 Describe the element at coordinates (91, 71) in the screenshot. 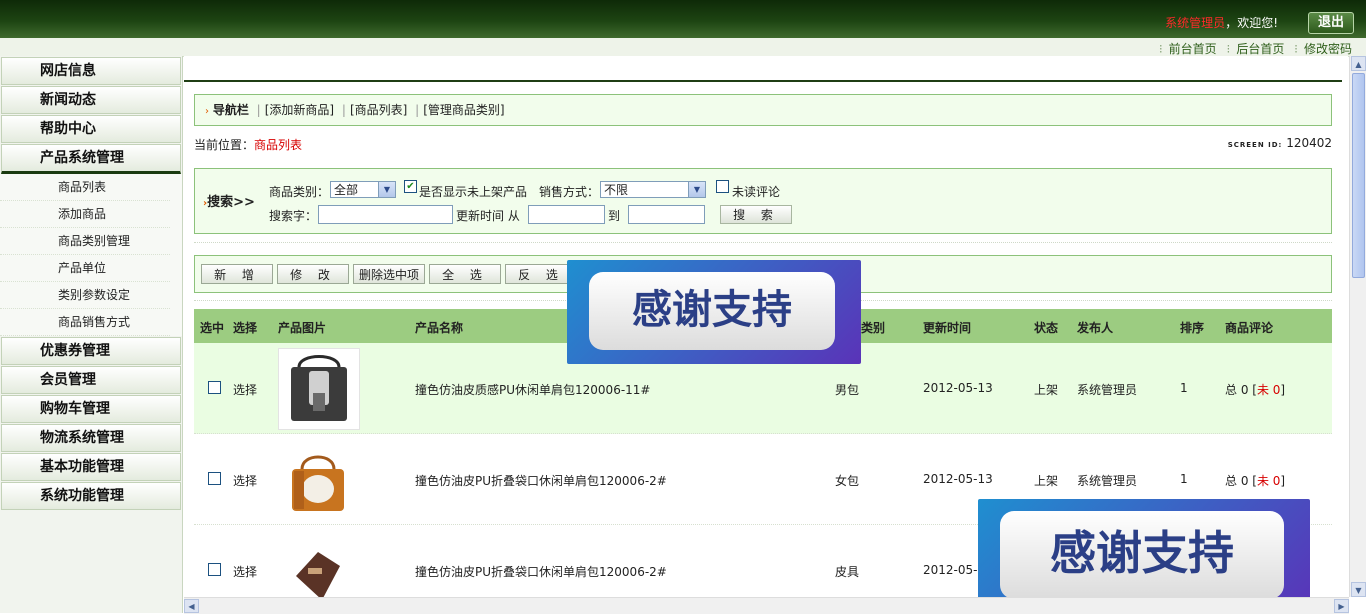

I see `sidebar-item-shop-info: 网店信息` at that location.